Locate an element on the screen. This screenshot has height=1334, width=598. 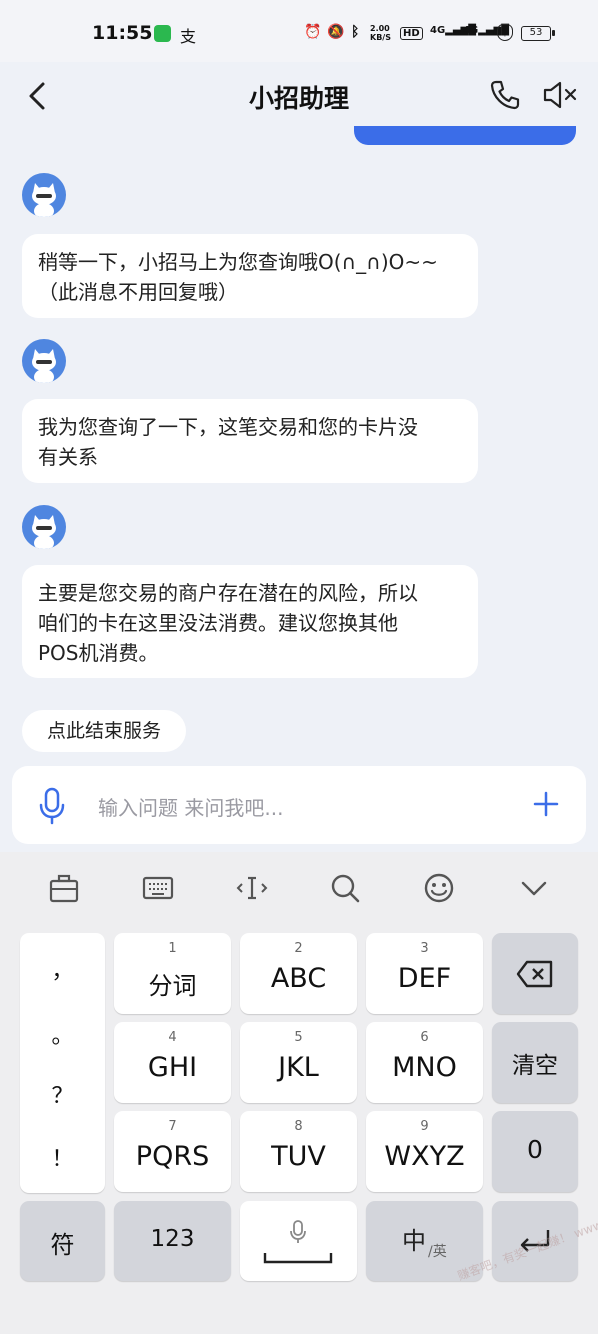
bluetooth-icon: ᛒ is located at coordinates (355, 32).